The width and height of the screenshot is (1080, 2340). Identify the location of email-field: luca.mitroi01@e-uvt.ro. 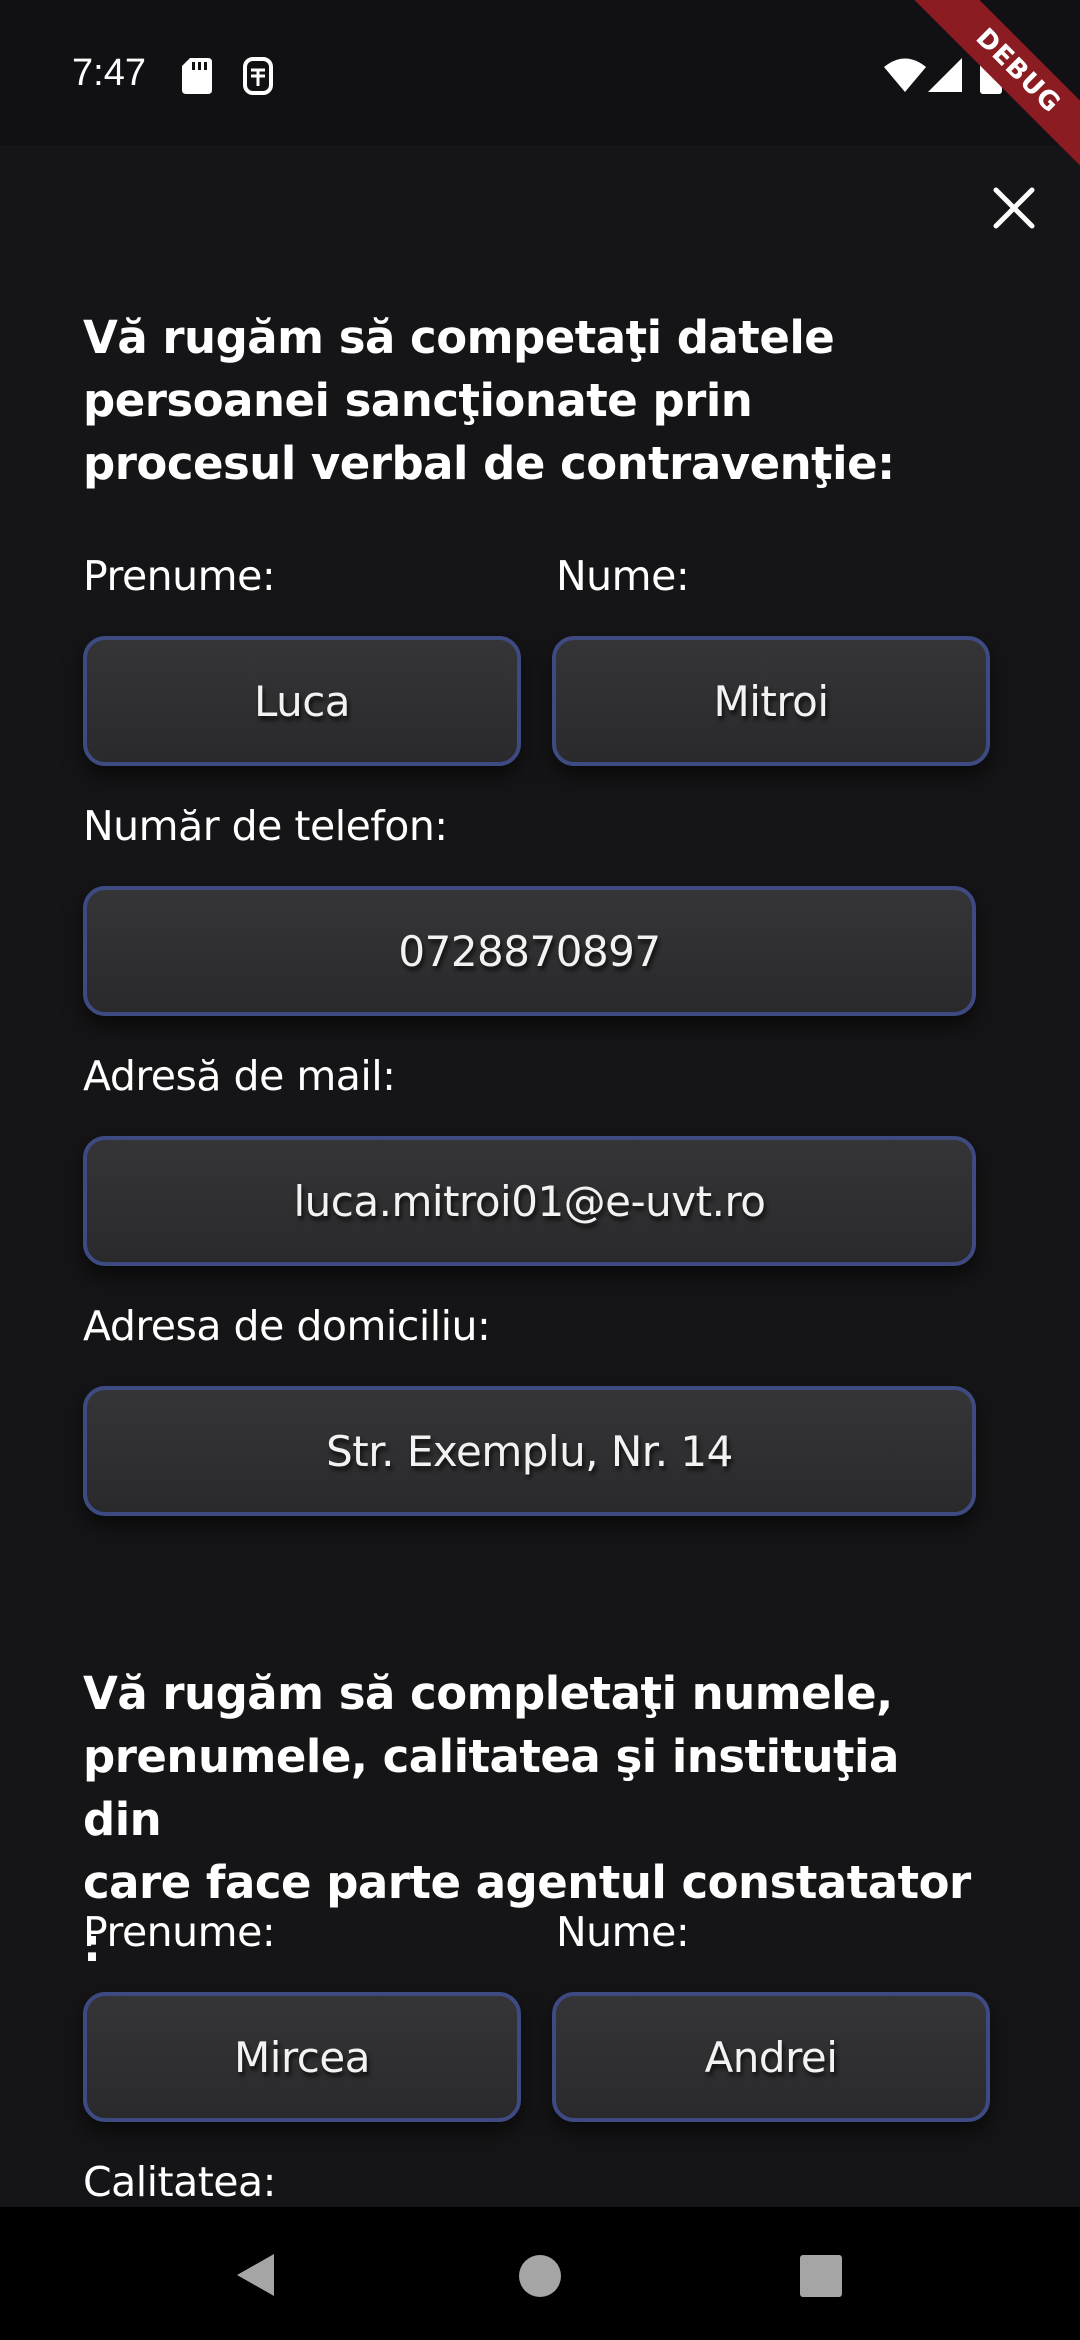
(529, 1201).